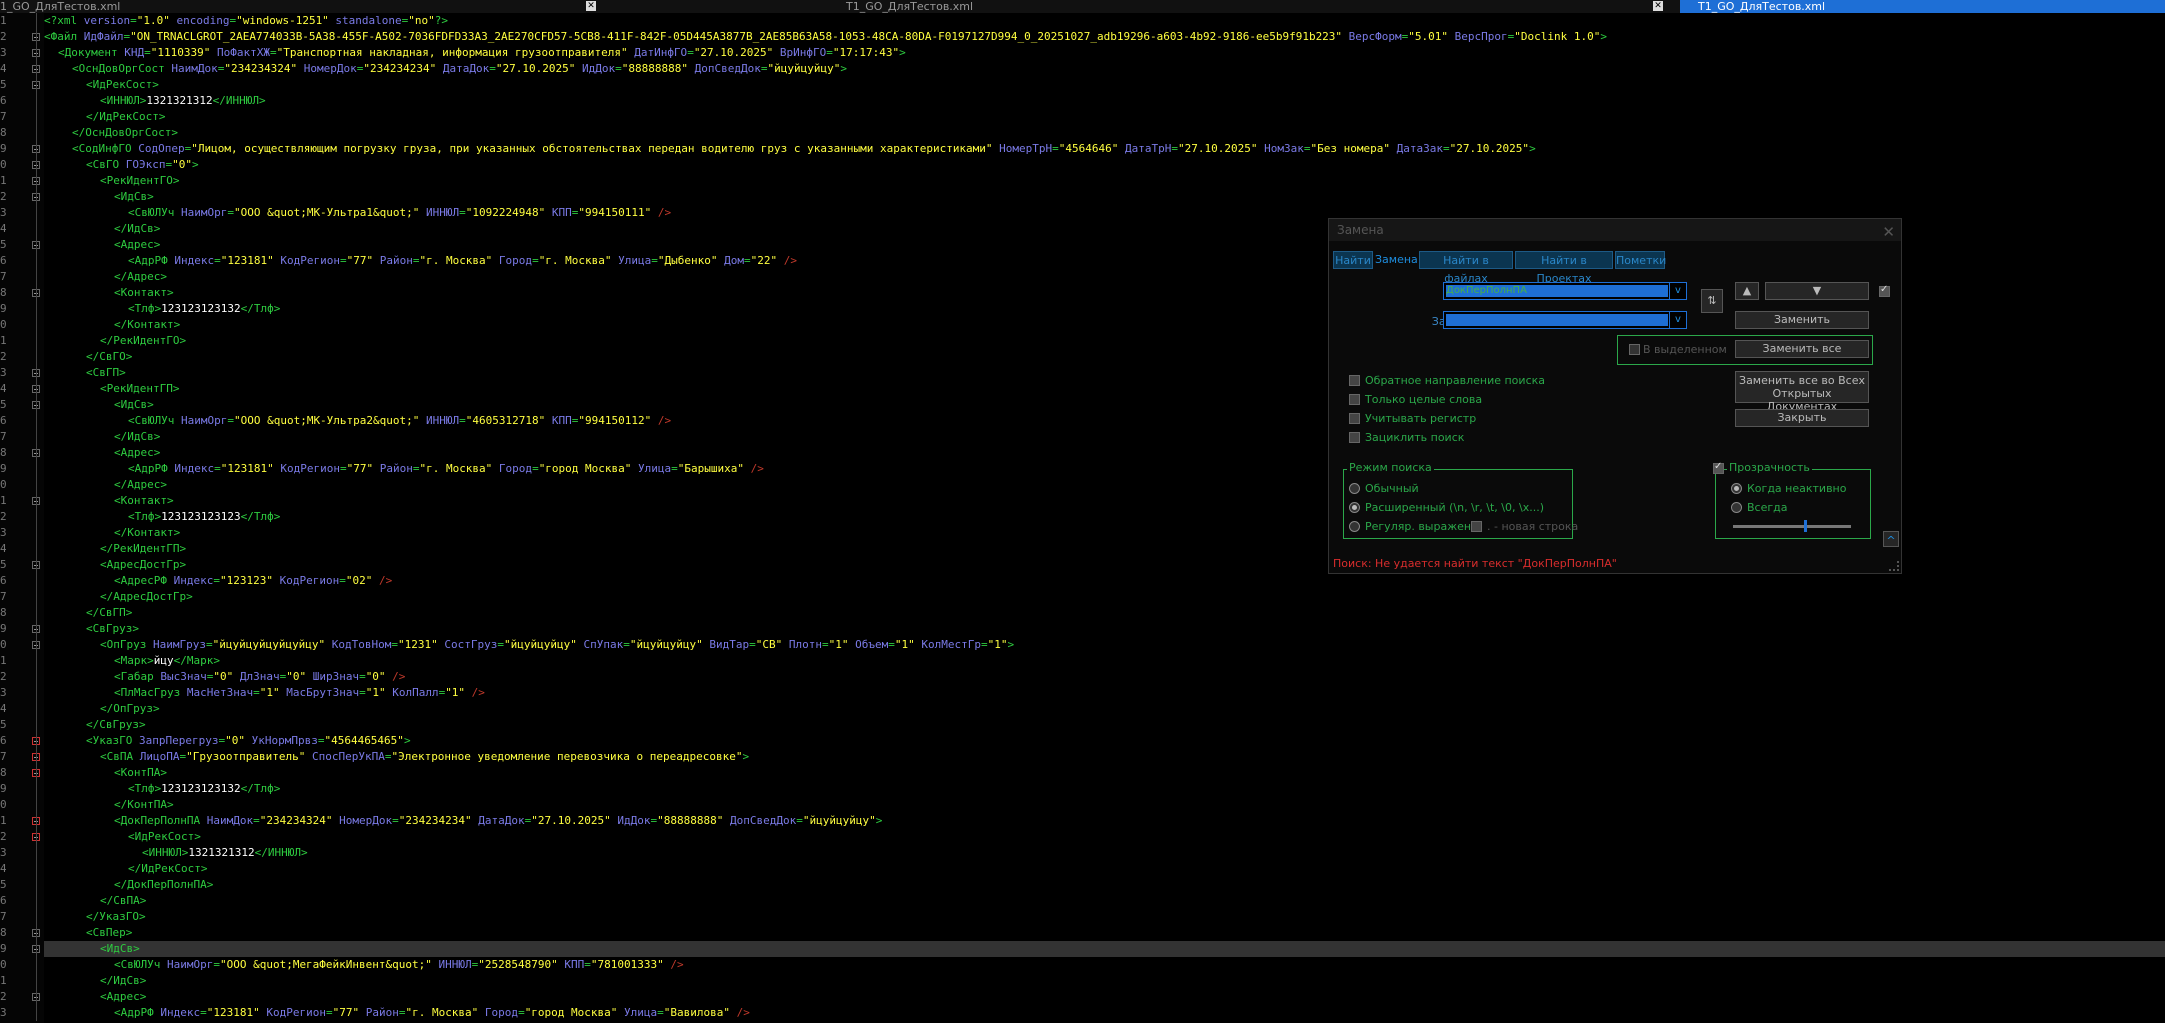 This screenshot has width=2165, height=1023. Describe the element at coordinates (1802, 392) in the screenshot. I see `replace-all-open-docs-button: Заменить все во Всех Открытых Документах` at that location.